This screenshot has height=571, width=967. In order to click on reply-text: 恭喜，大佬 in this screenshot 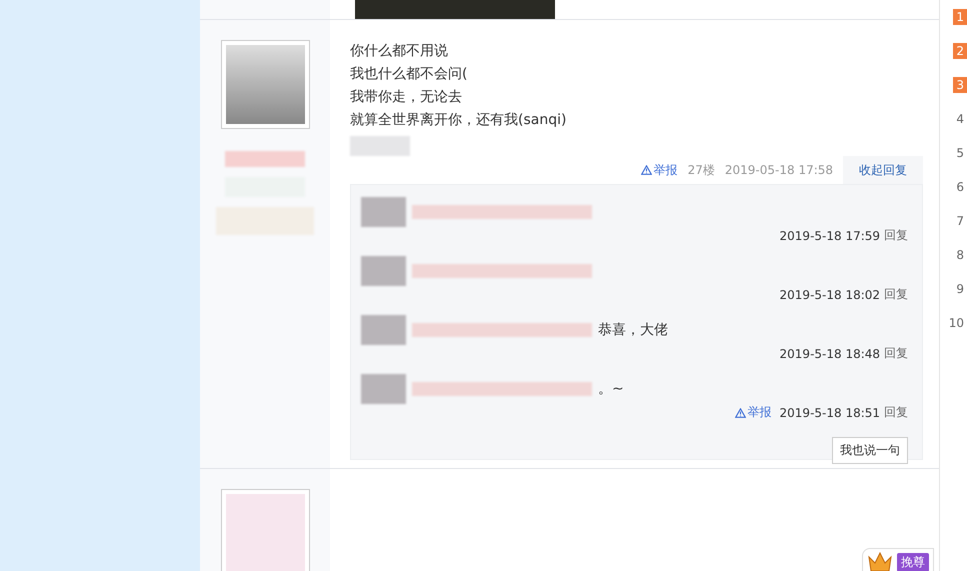, I will do `click(633, 330)`.